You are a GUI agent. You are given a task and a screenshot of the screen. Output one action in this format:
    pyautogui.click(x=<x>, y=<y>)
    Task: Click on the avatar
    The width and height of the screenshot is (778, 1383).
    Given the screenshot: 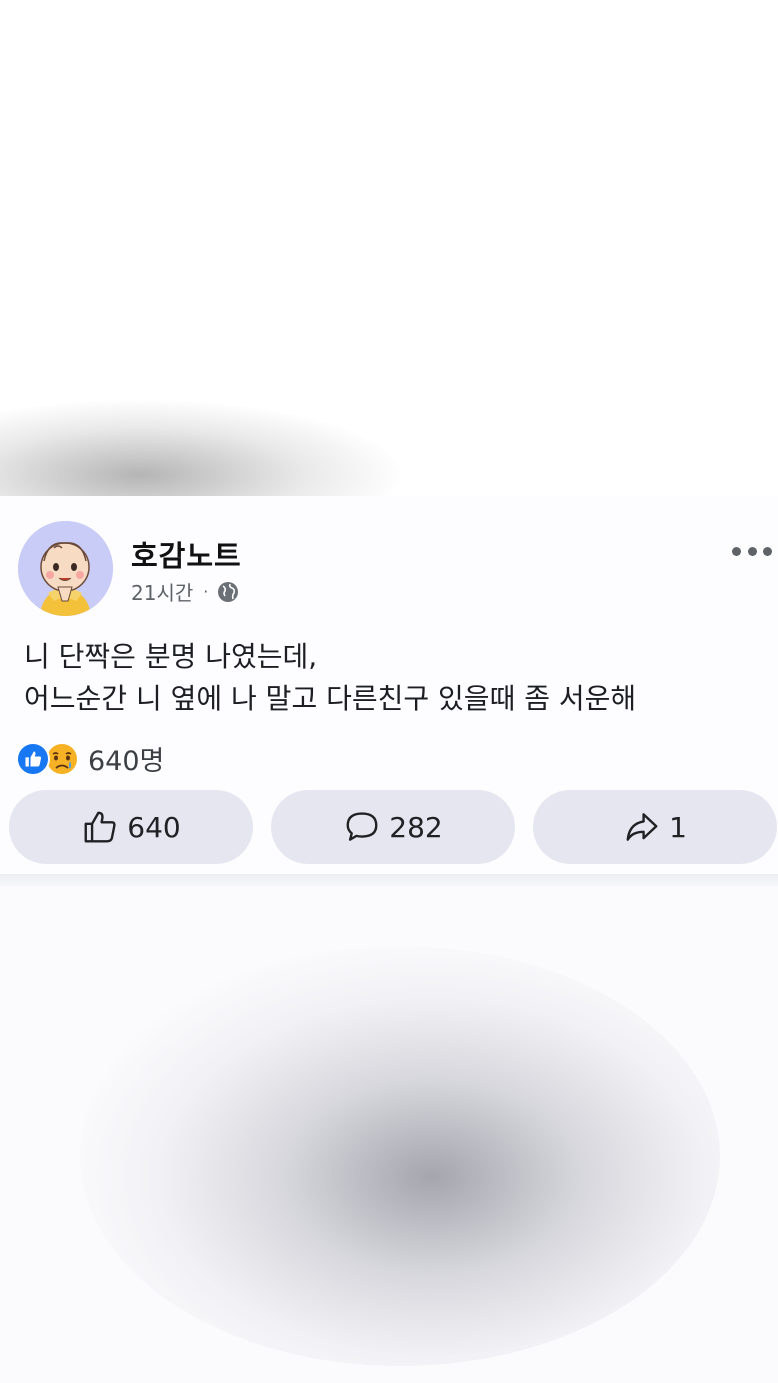 What is the action you would take?
    pyautogui.click(x=65, y=568)
    